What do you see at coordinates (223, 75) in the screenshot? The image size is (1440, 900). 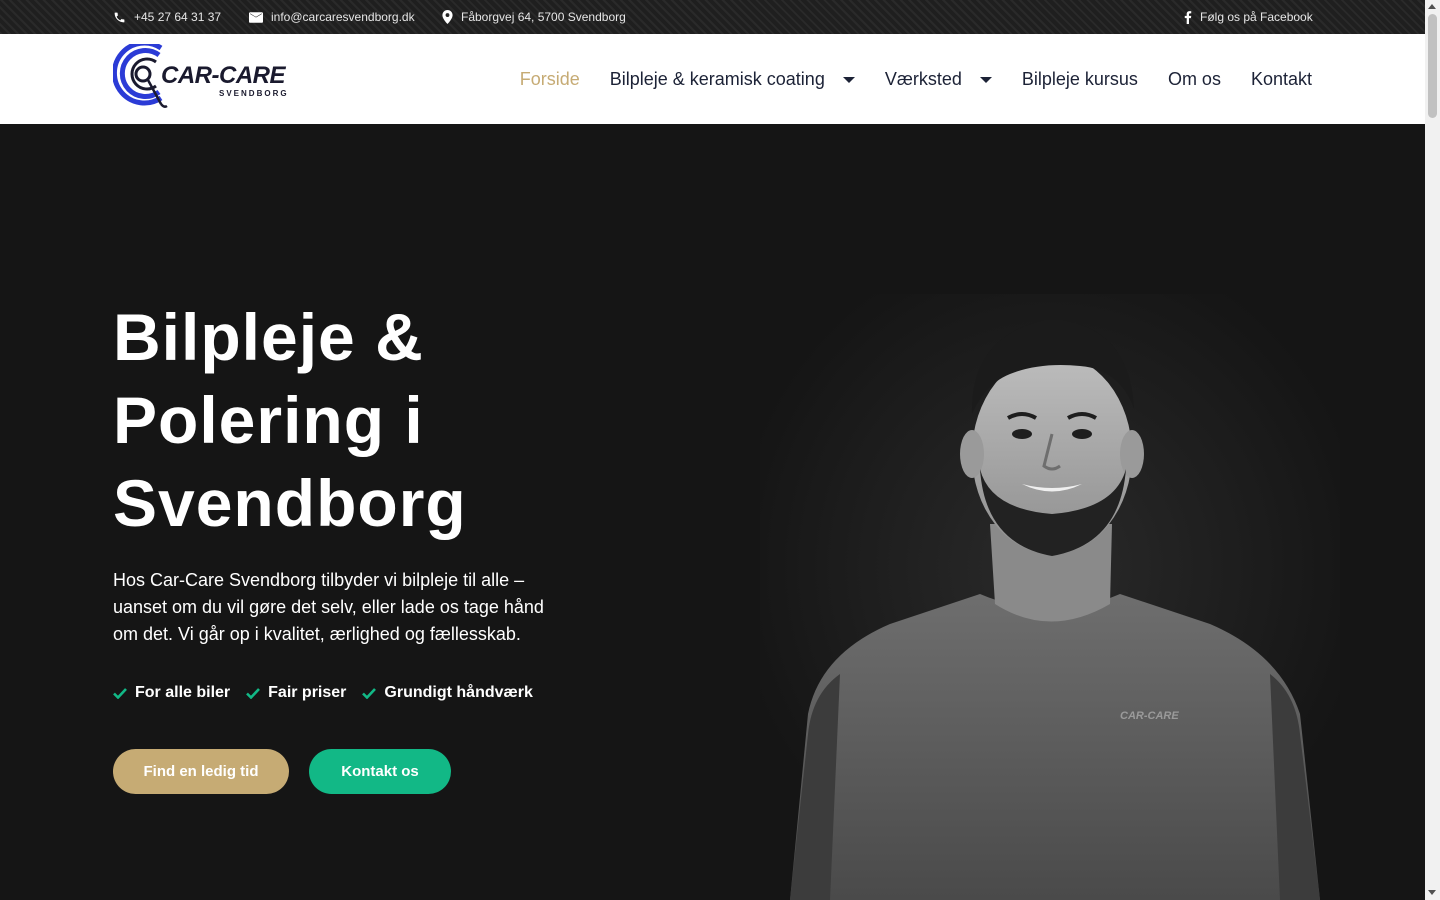 I see `logo-name: CAR-CARE` at bounding box center [223, 75].